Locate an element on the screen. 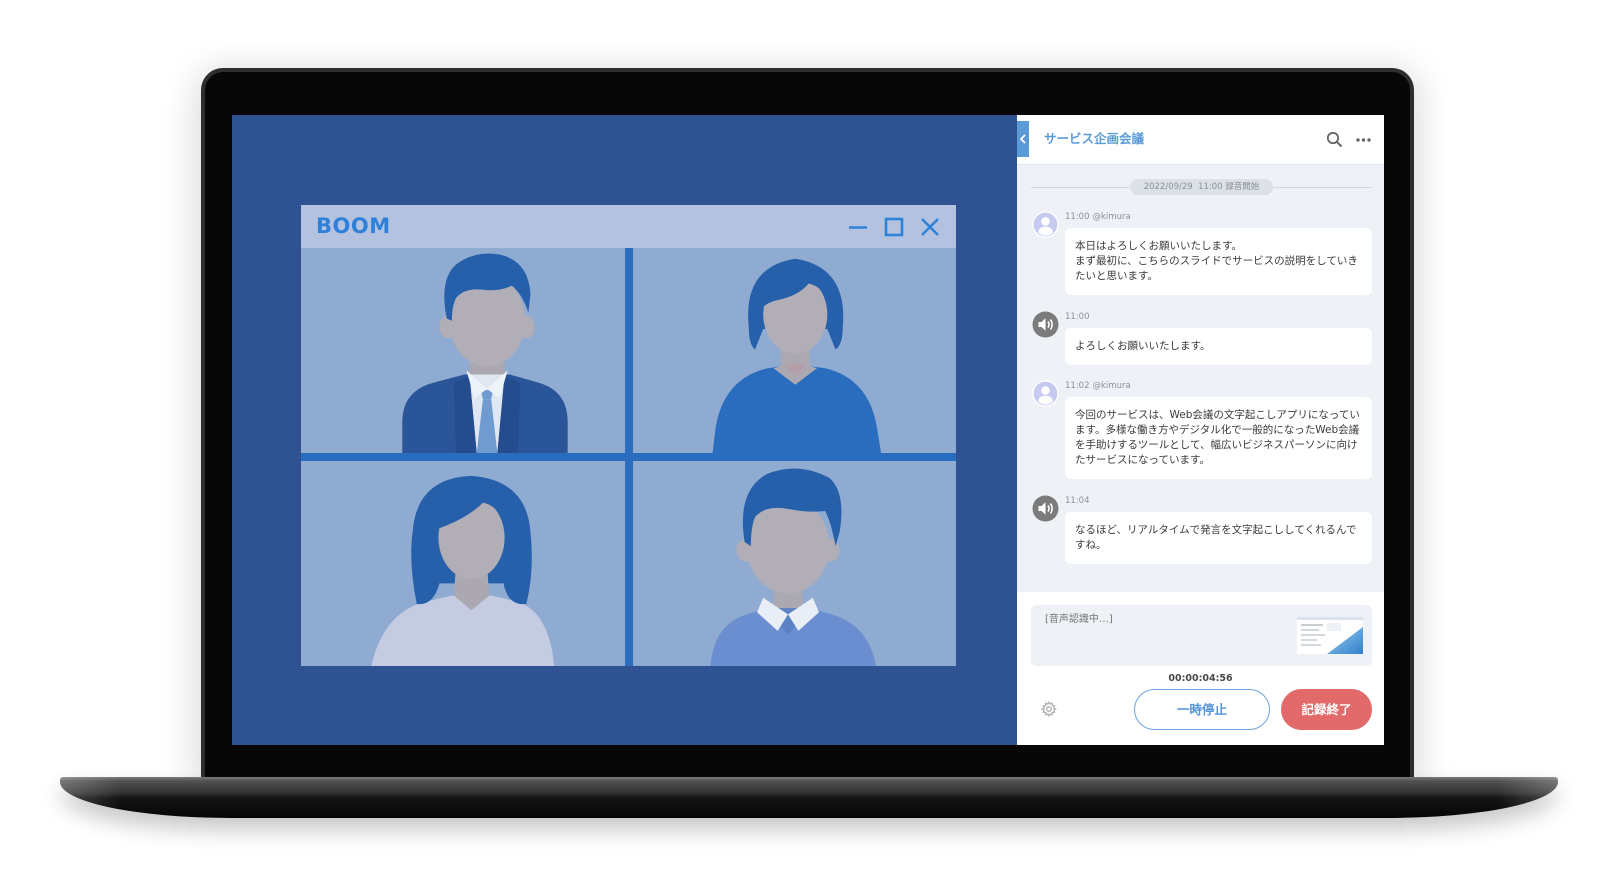 This screenshot has height=890, width=1610. chevron-left-icon is located at coordinates (1022, 139).